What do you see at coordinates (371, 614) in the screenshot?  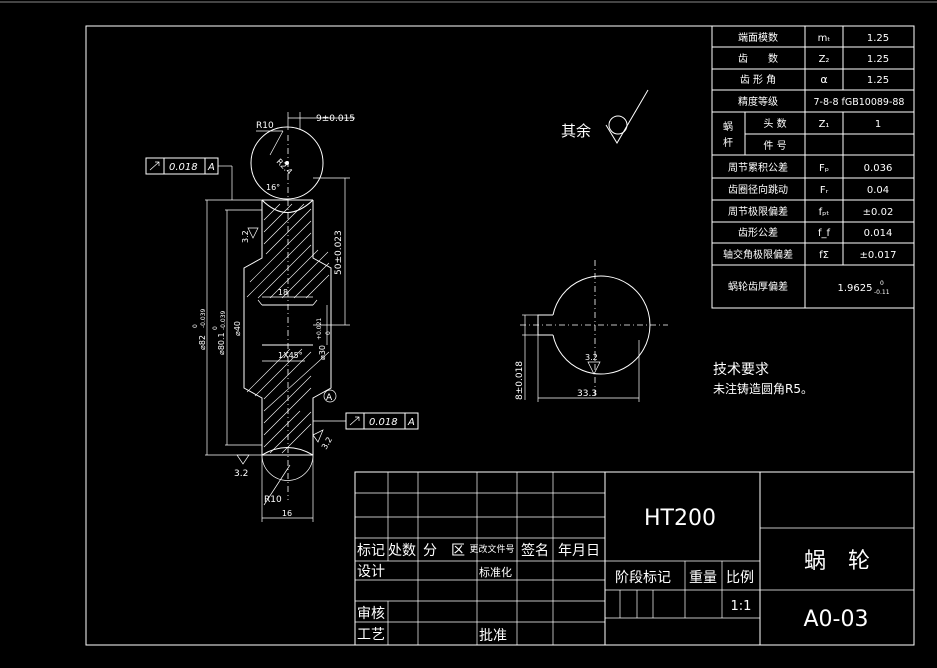 I see `tb-review: 审核` at bounding box center [371, 614].